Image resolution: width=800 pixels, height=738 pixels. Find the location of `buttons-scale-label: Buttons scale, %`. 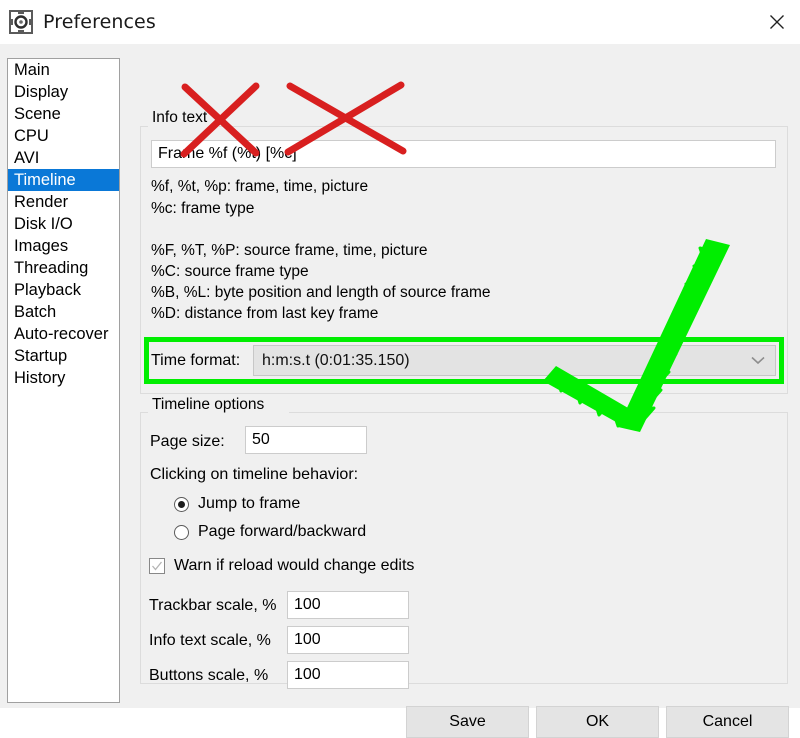

buttons-scale-label: Buttons scale, % is located at coordinates (209, 675).